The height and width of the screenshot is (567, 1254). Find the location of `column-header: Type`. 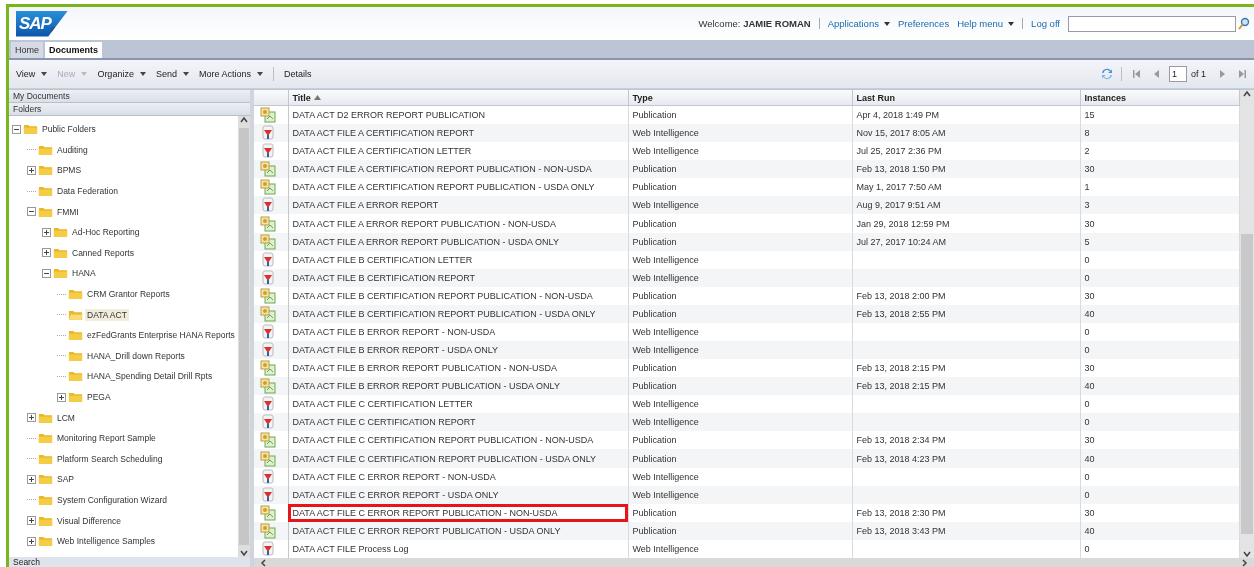

column-header: Type is located at coordinates (740, 98).